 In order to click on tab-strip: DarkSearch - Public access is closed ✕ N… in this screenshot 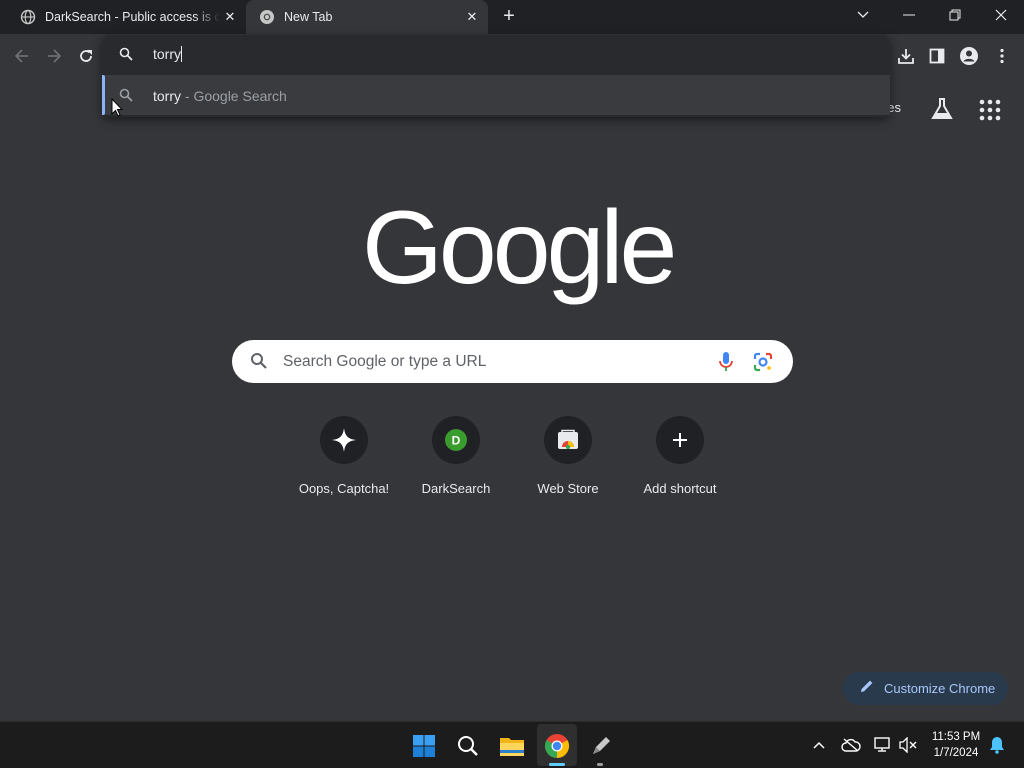, I will do `click(512, 17)`.